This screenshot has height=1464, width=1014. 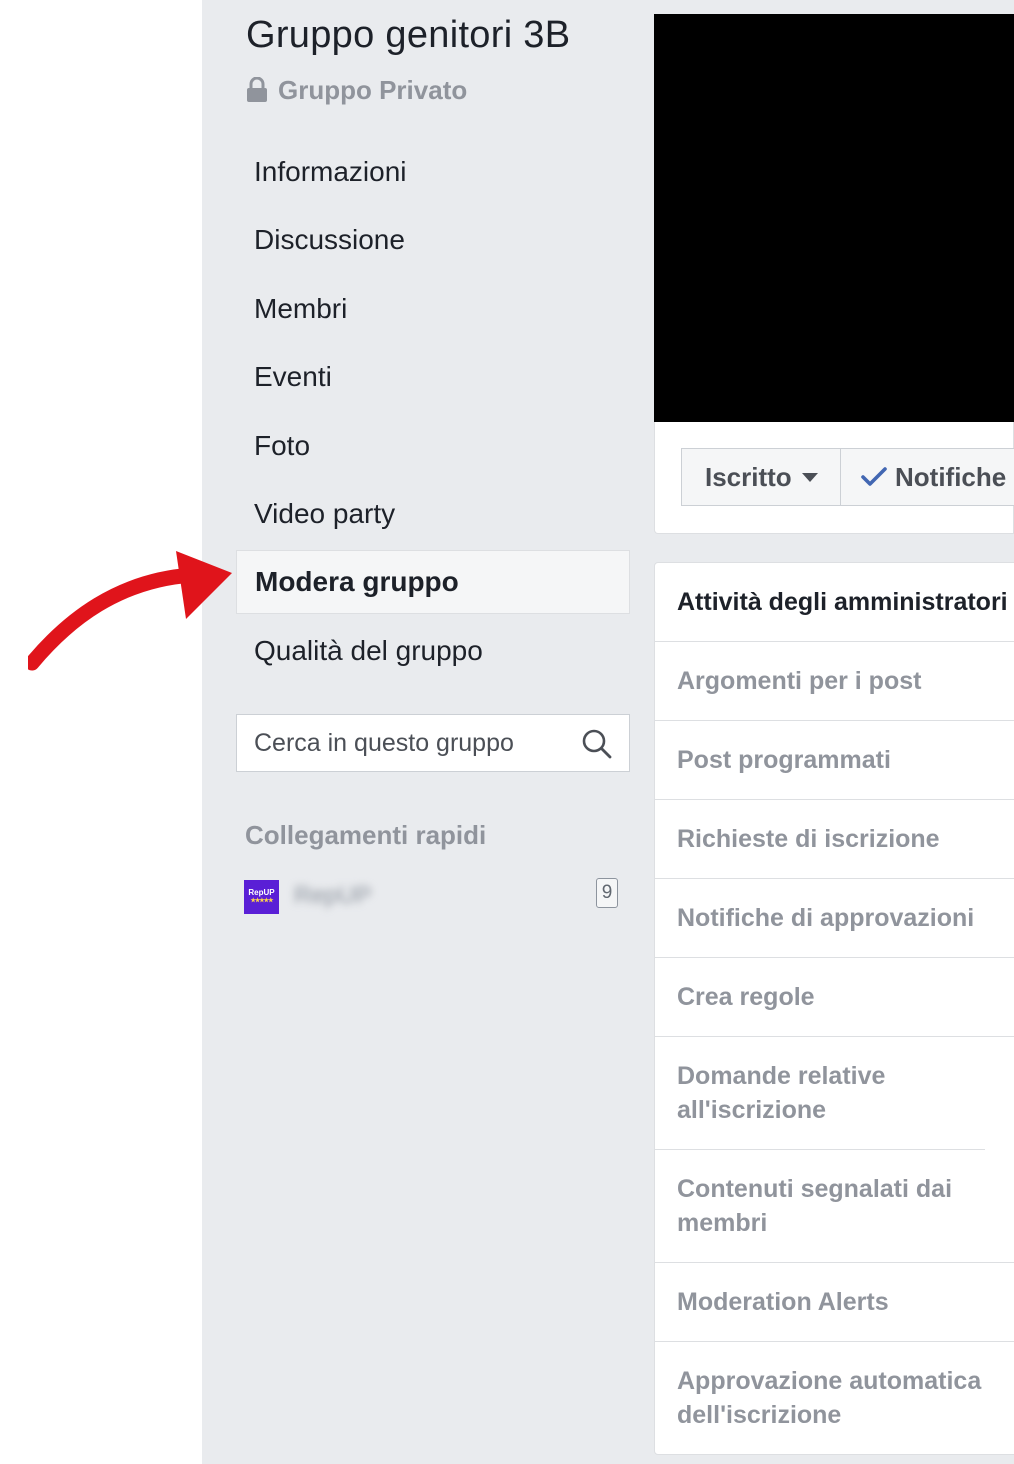 I want to click on admin-item-attivita-amministratori: Attività degli amministratori, so click(x=834, y=602).